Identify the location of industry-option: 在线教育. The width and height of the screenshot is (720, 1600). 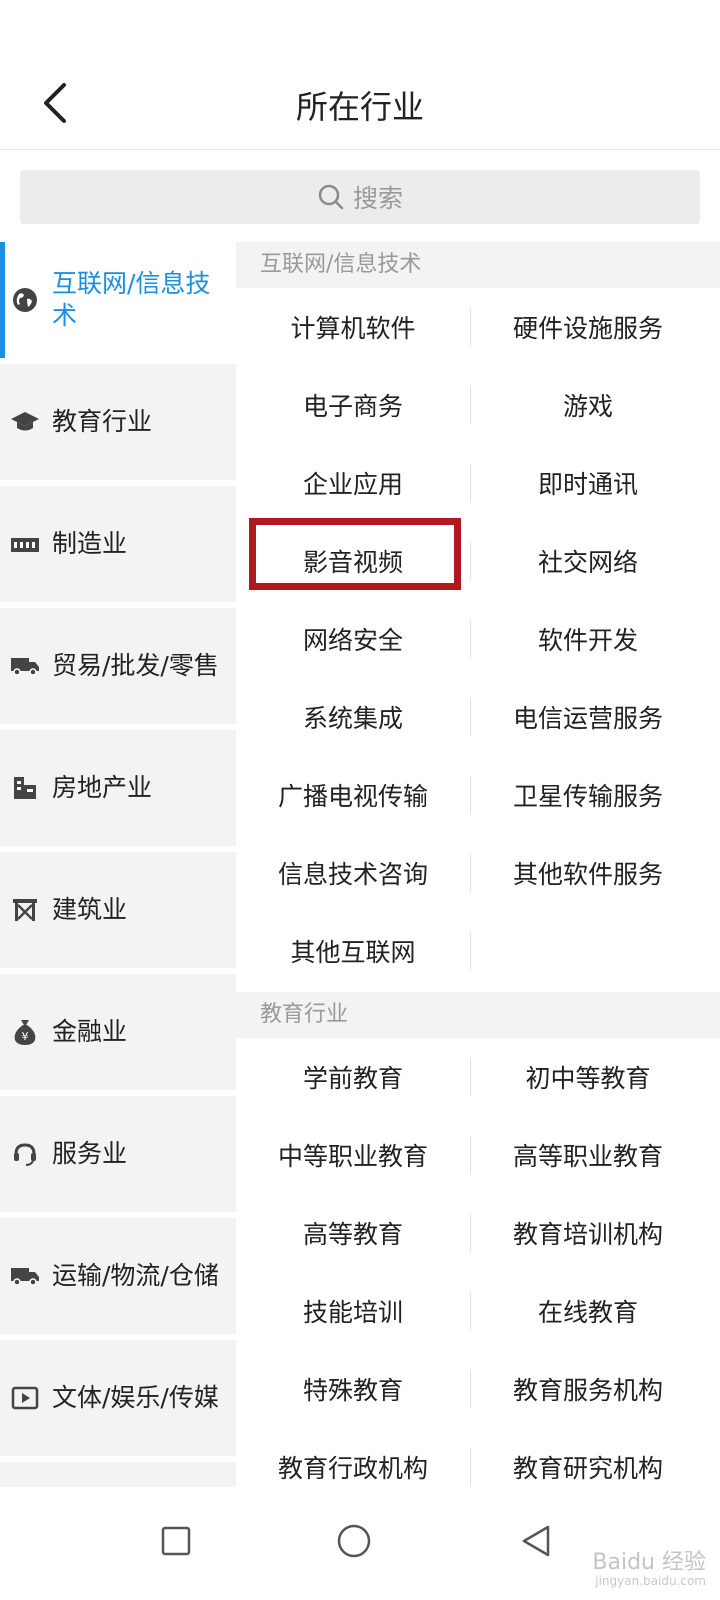
(588, 1311).